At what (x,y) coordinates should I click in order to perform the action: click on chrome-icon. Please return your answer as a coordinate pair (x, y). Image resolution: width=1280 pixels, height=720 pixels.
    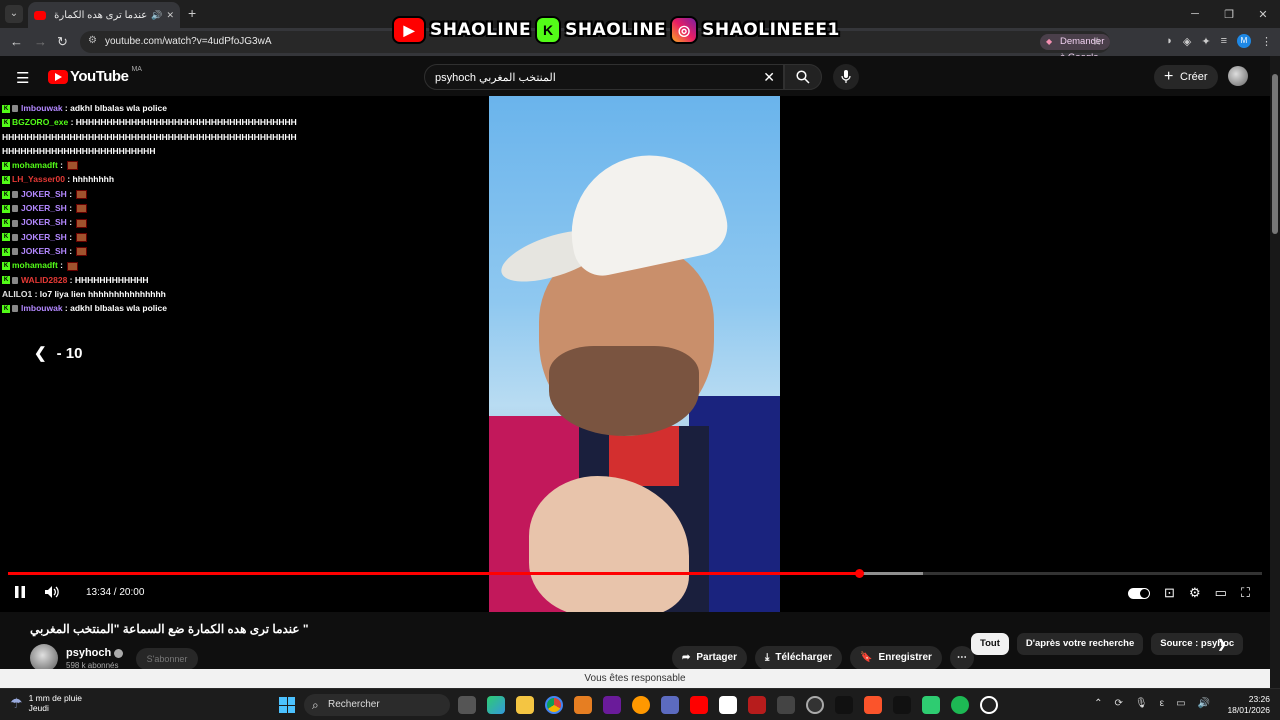
    Looking at the image, I should click on (554, 705).